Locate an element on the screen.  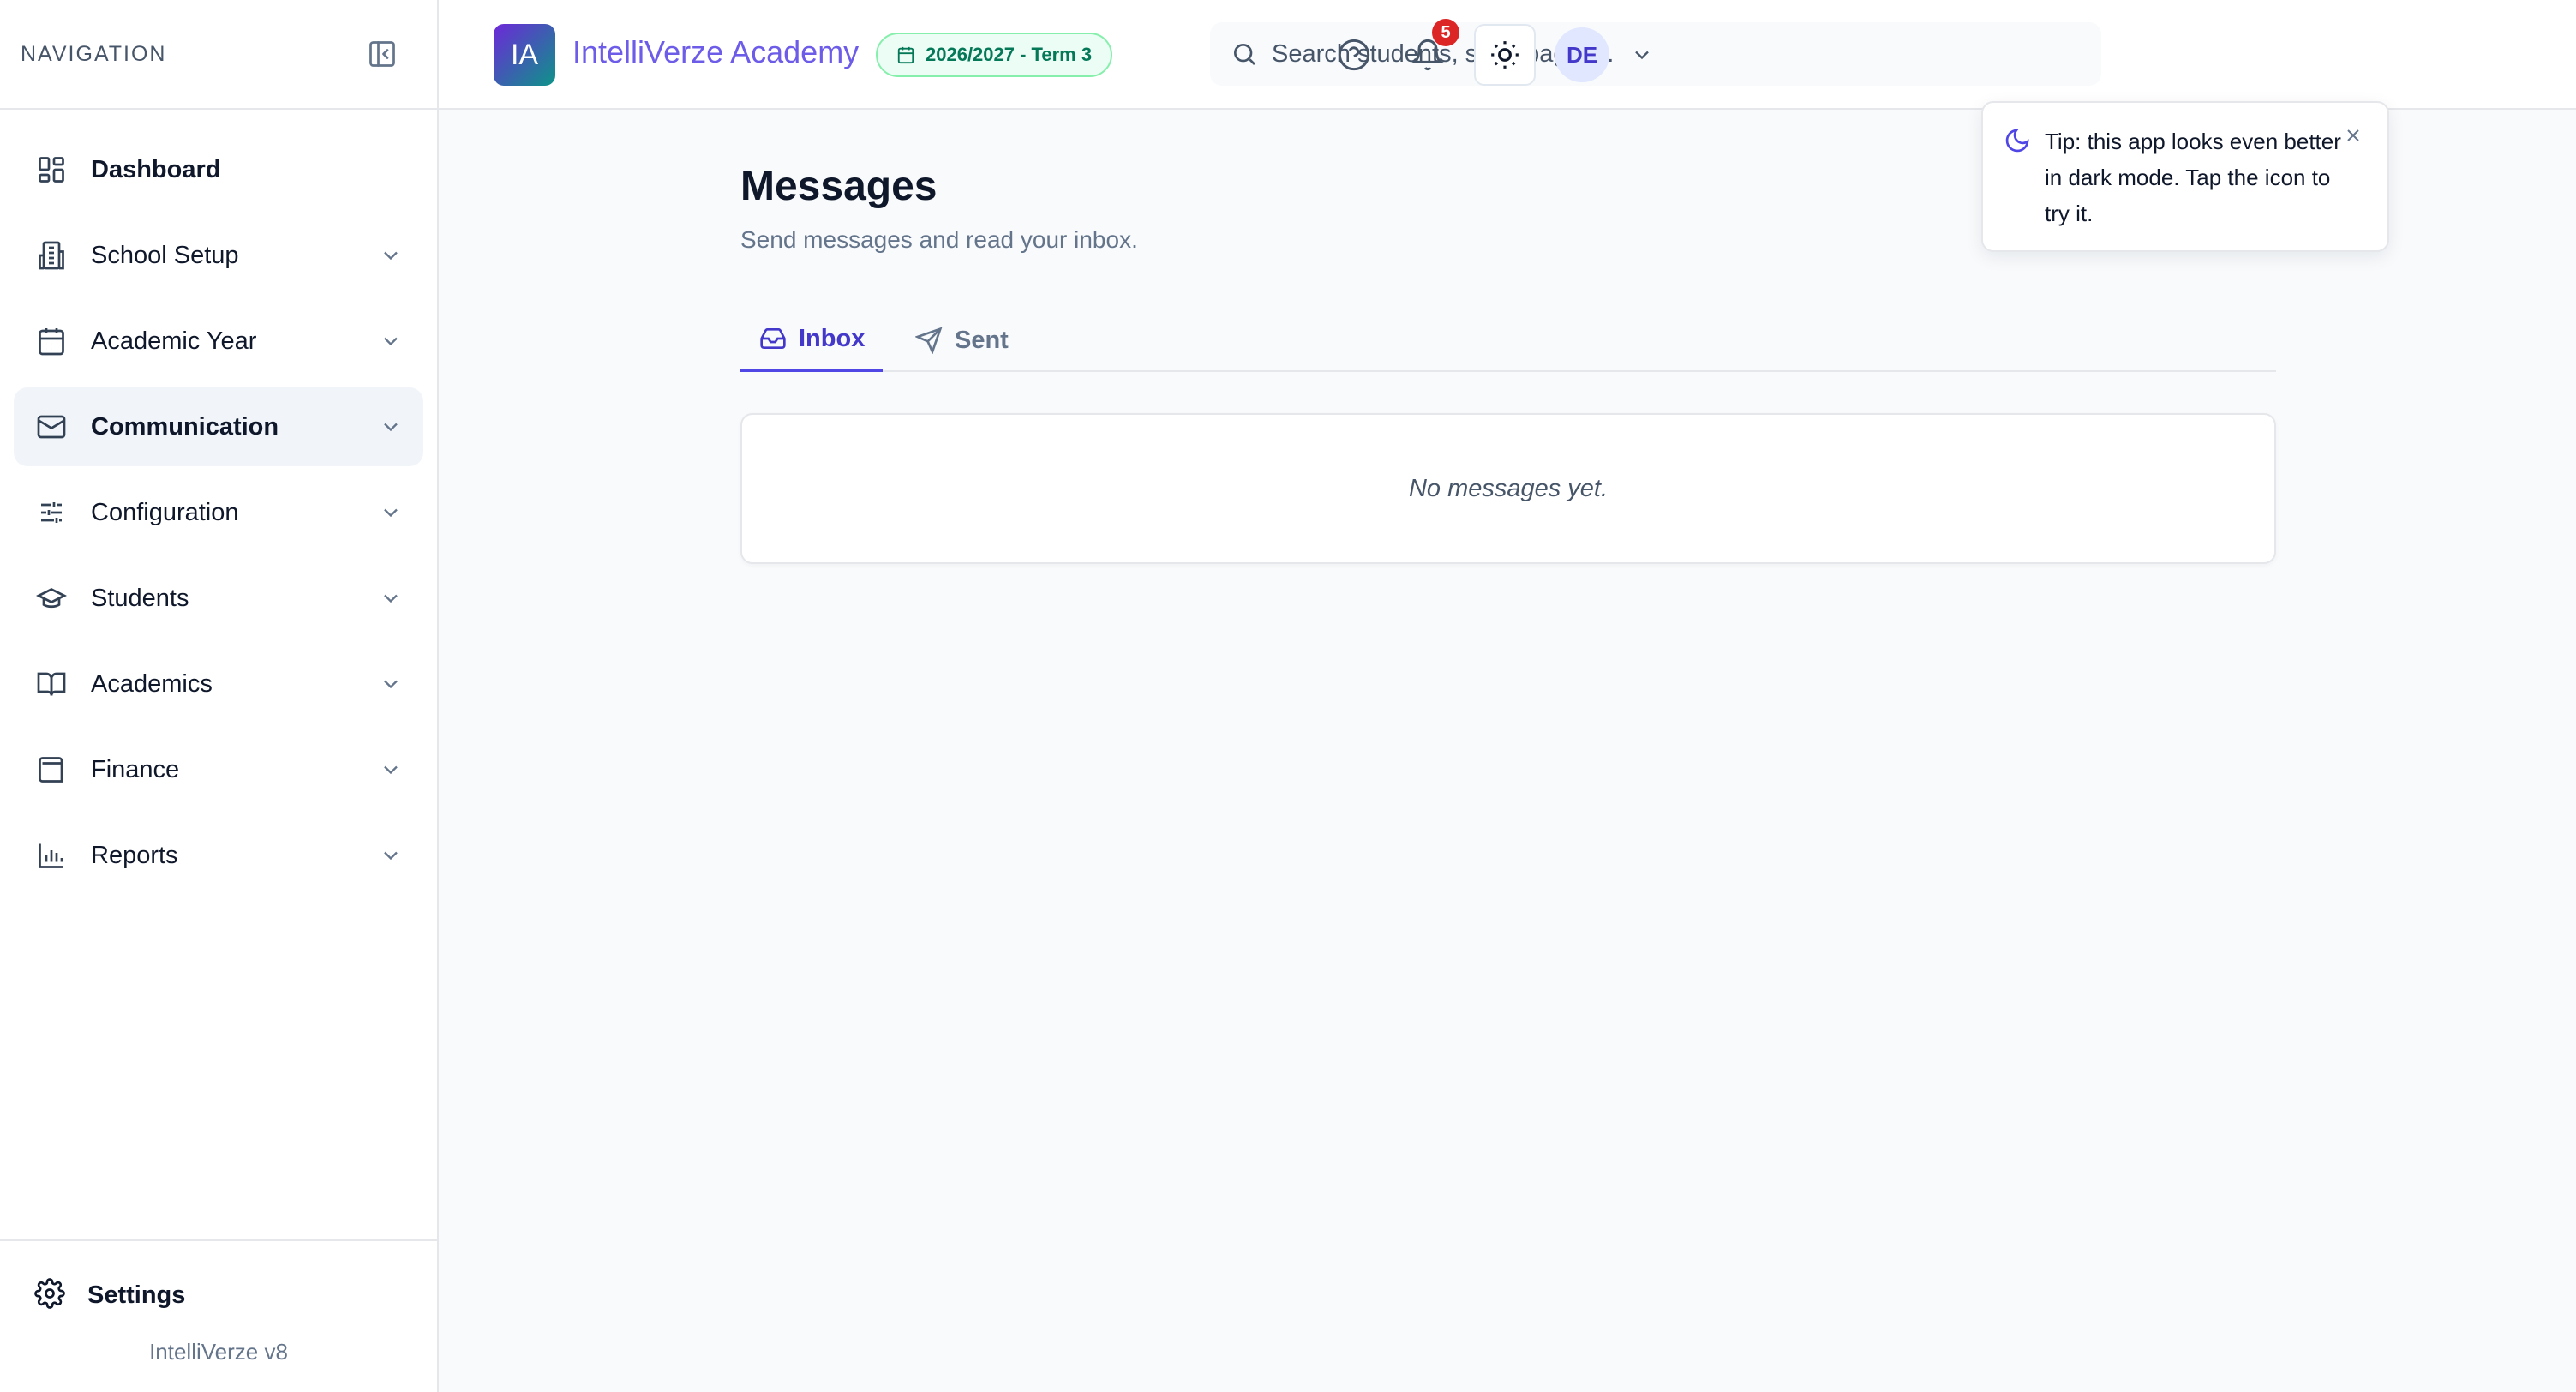
empty-state-text: No messages yet. is located at coordinates (1508, 488).